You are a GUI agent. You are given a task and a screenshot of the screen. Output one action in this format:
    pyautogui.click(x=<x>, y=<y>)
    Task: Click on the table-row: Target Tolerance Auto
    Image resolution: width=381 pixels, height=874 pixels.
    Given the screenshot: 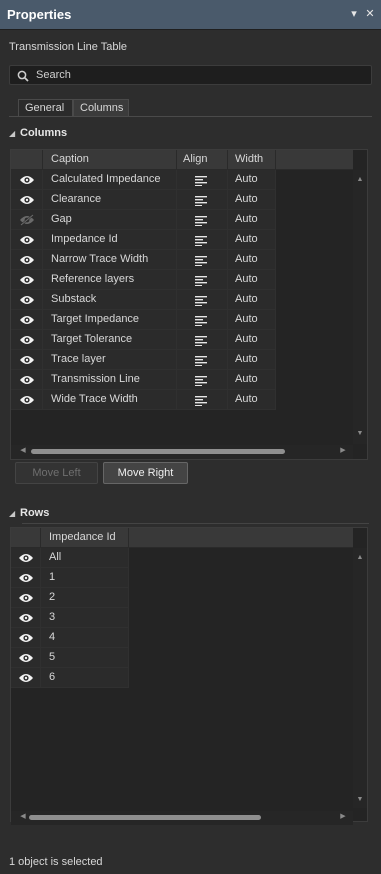 What is the action you would take?
    pyautogui.click(x=143, y=340)
    